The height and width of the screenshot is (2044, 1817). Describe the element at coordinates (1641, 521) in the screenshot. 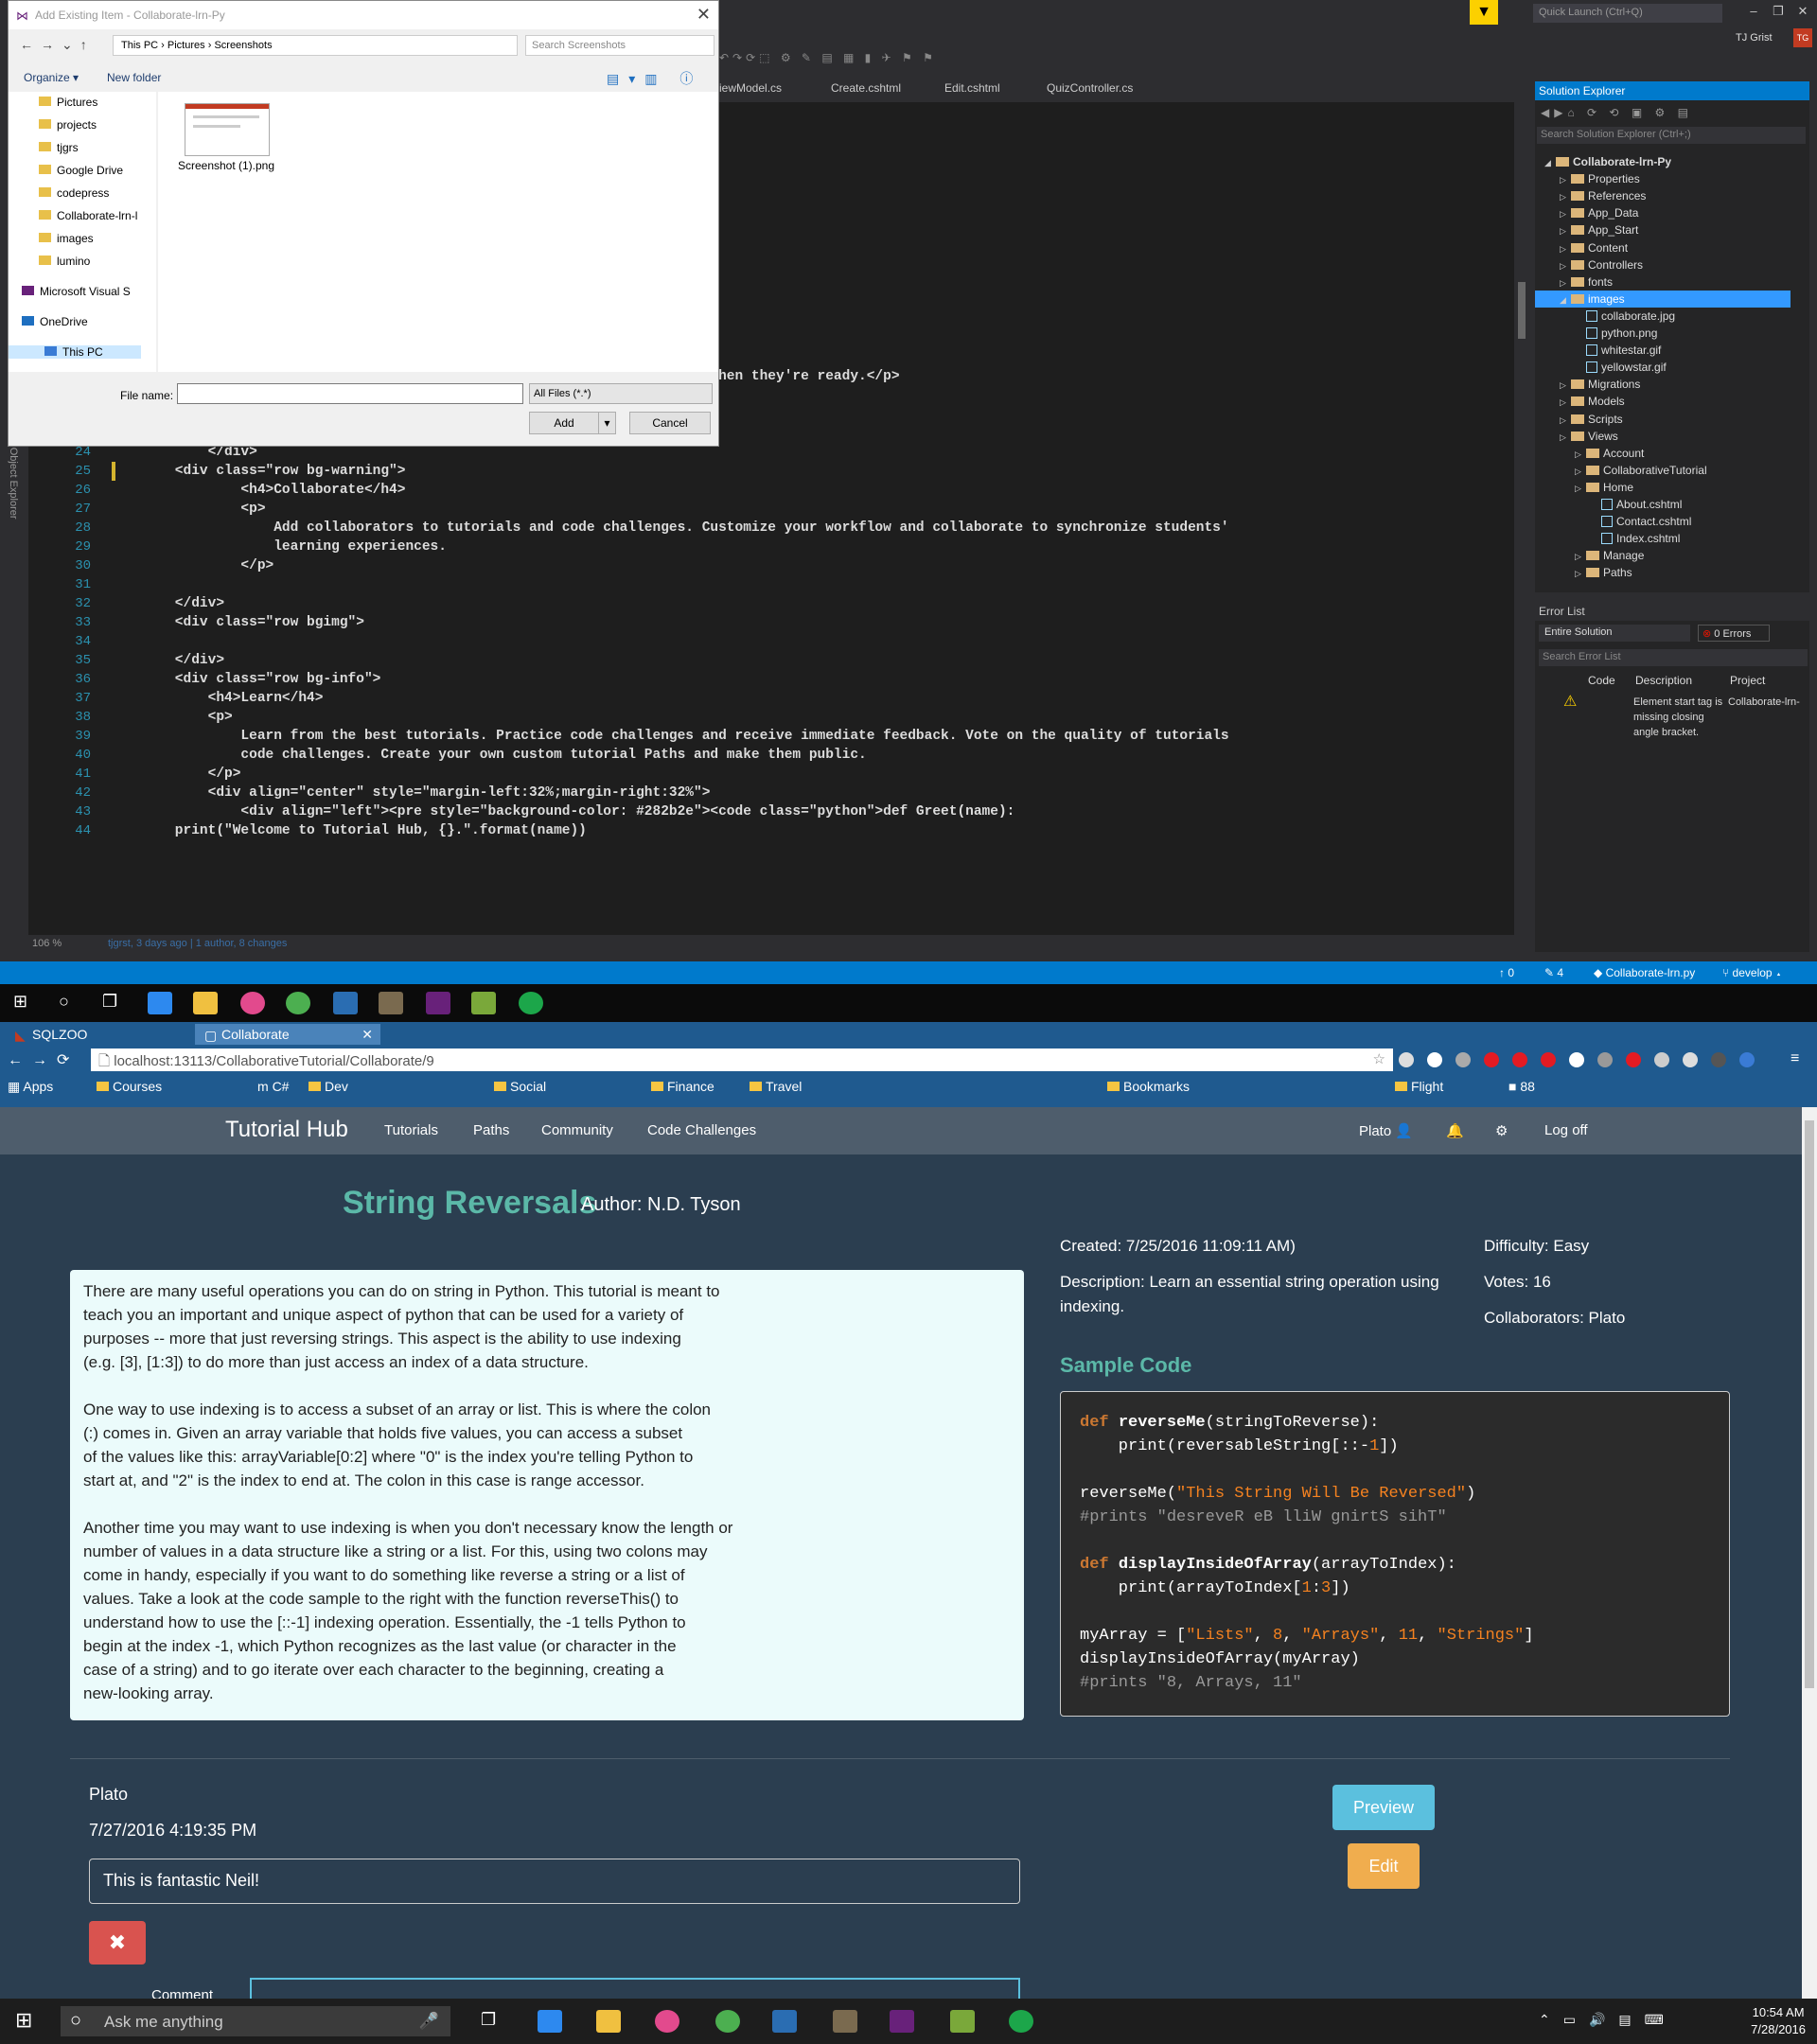

I see `solution-tree-item: Contact.cshtml` at that location.